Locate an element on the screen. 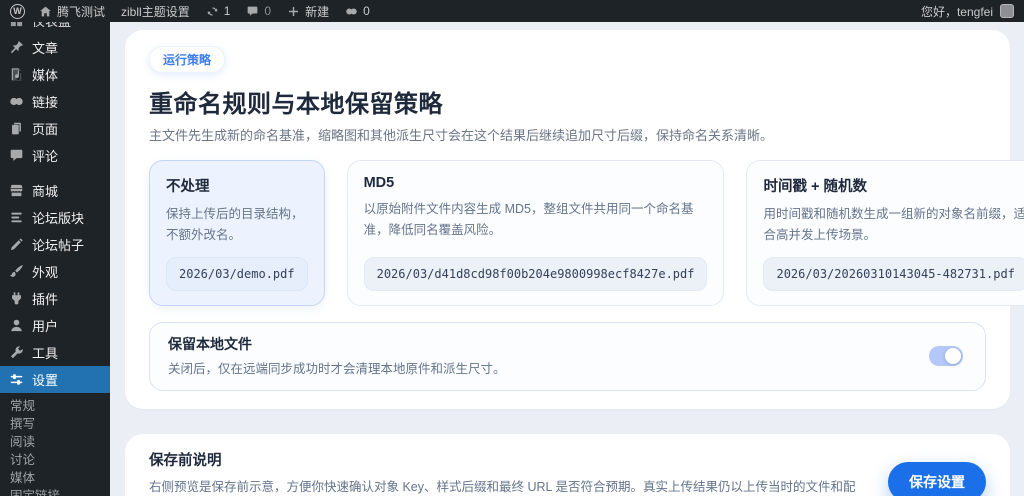  option-title: MD5 is located at coordinates (379, 183).